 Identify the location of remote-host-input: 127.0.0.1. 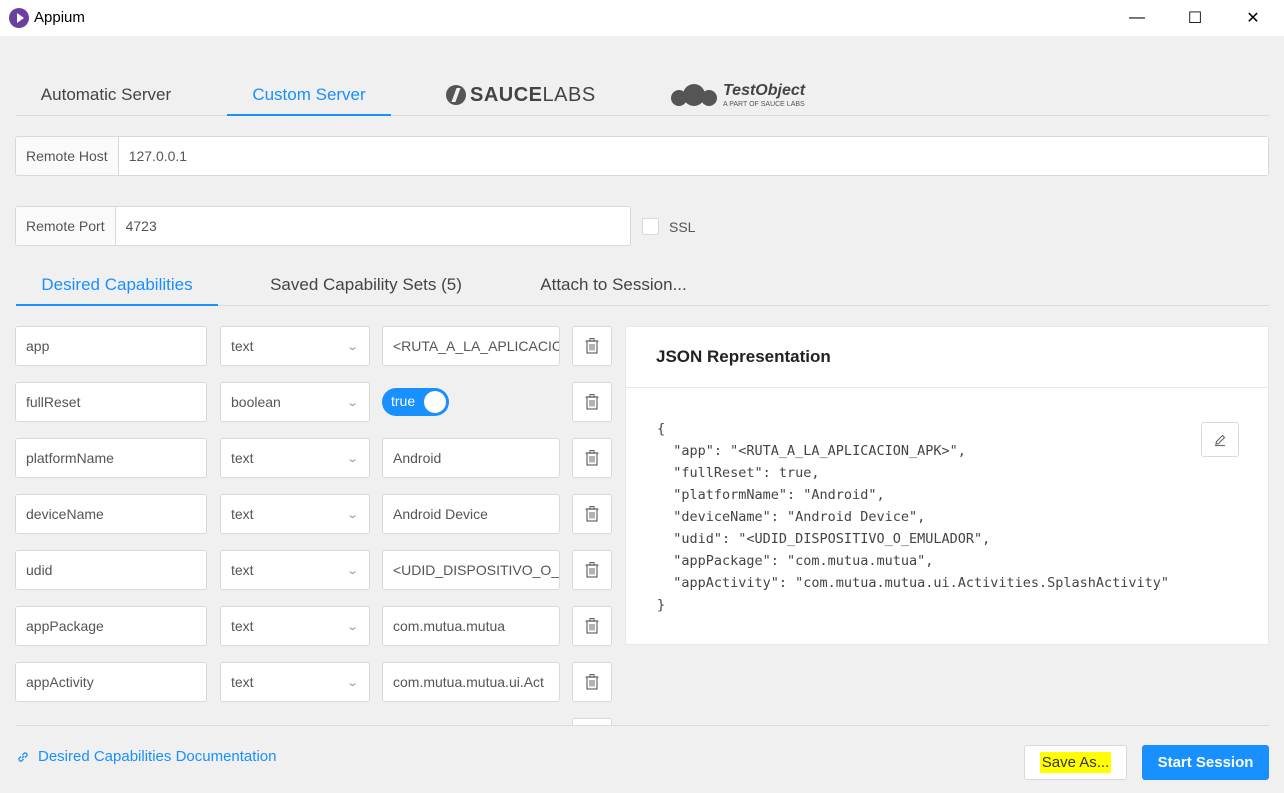
(693, 156).